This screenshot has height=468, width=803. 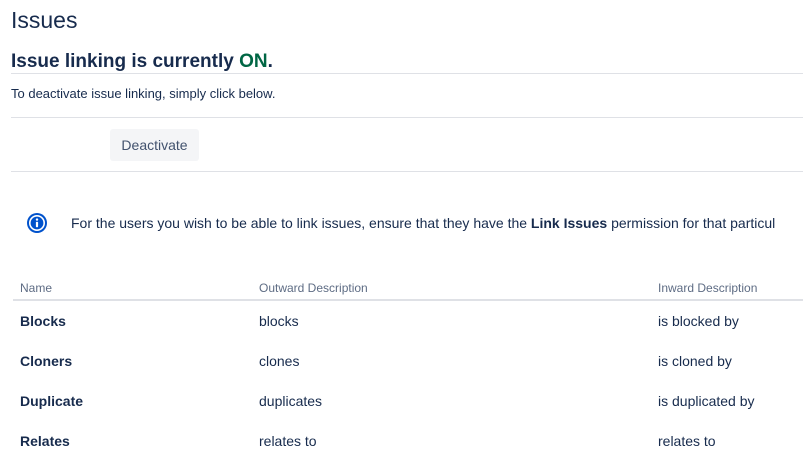 What do you see at coordinates (46, 361) in the screenshot?
I see `link-type-name: Cloners` at bounding box center [46, 361].